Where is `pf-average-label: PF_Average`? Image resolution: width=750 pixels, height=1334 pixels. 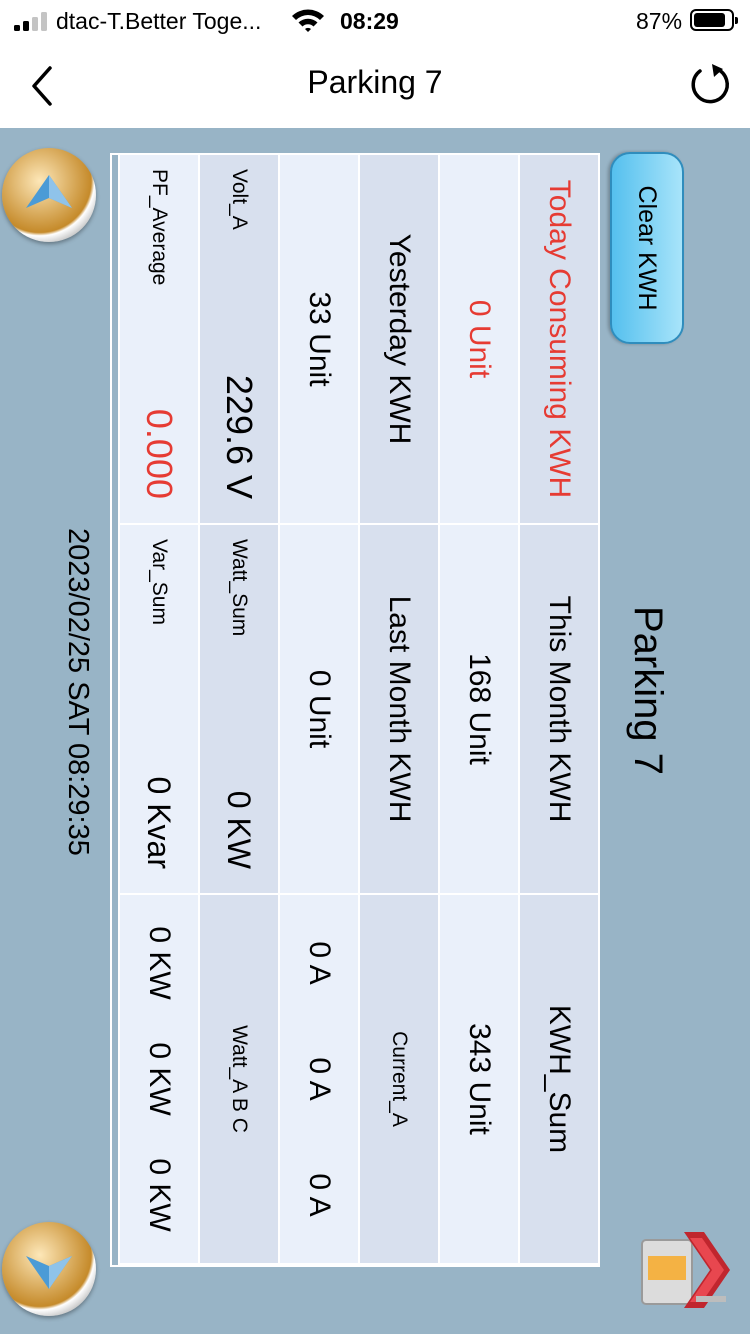
pf-average-label: PF_Average is located at coordinates (159, 227).